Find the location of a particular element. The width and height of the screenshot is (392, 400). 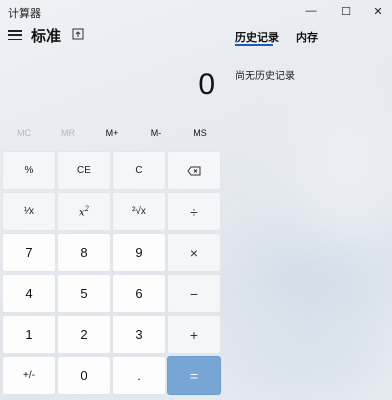

result-display: 0 is located at coordinates (206, 84).